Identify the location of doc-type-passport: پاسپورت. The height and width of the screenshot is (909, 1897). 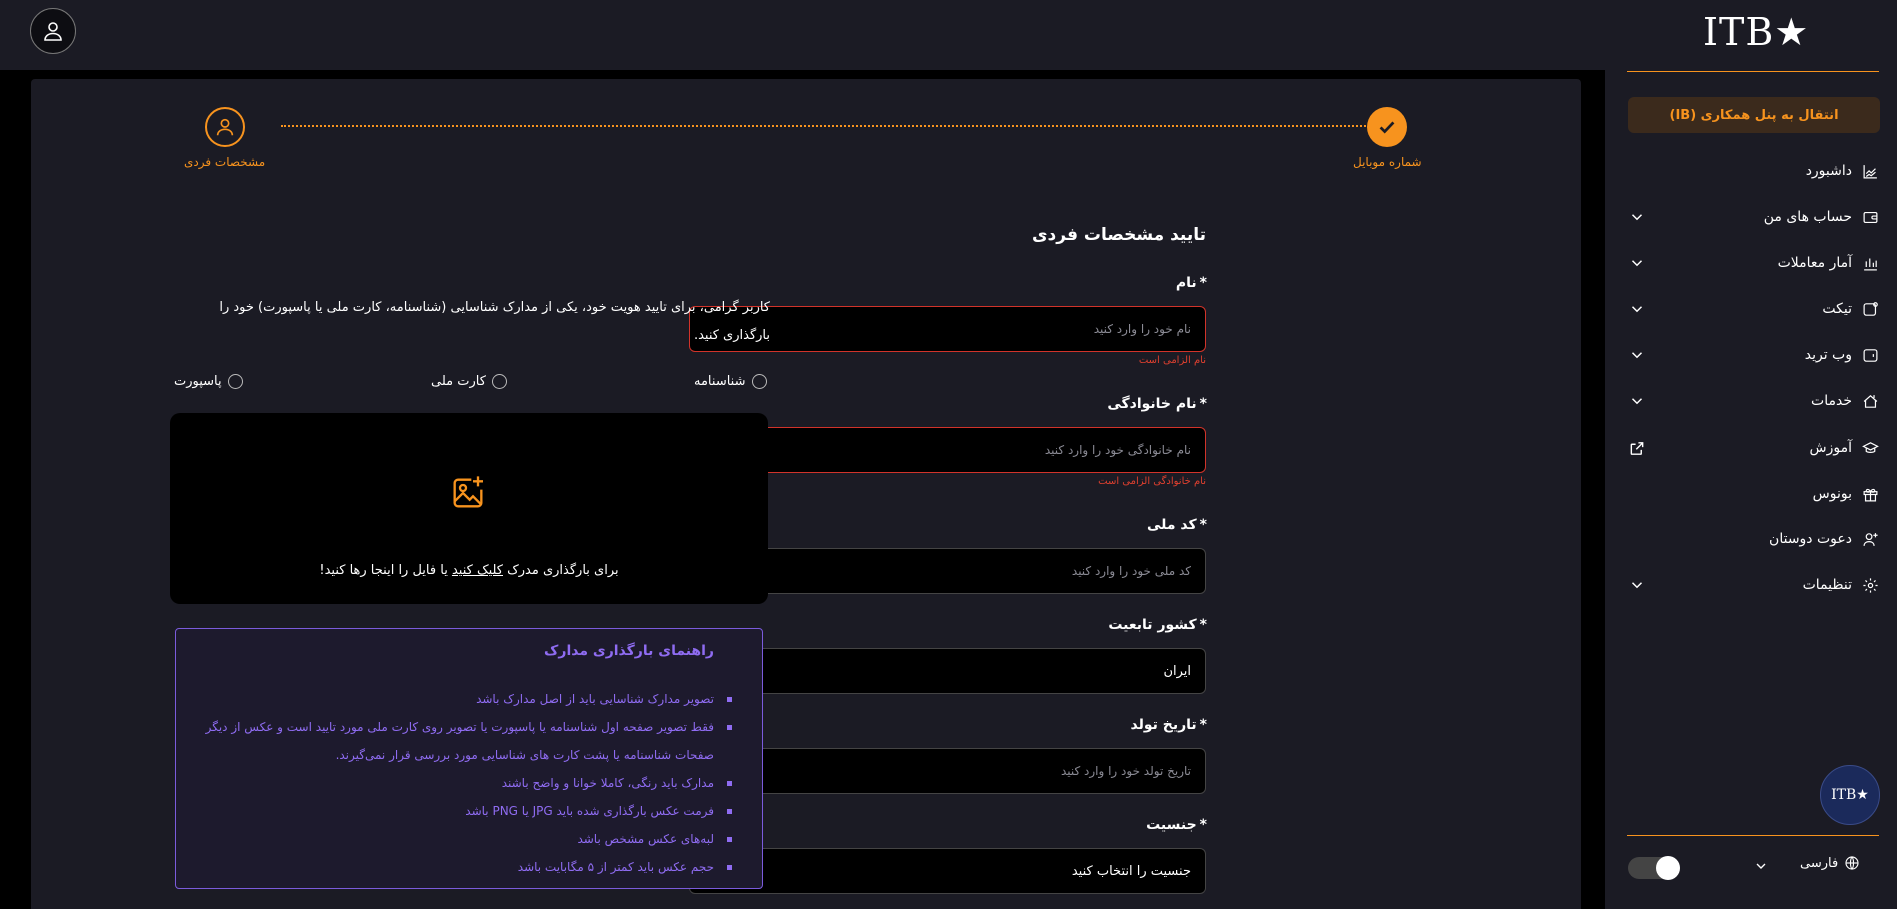
(208, 381).